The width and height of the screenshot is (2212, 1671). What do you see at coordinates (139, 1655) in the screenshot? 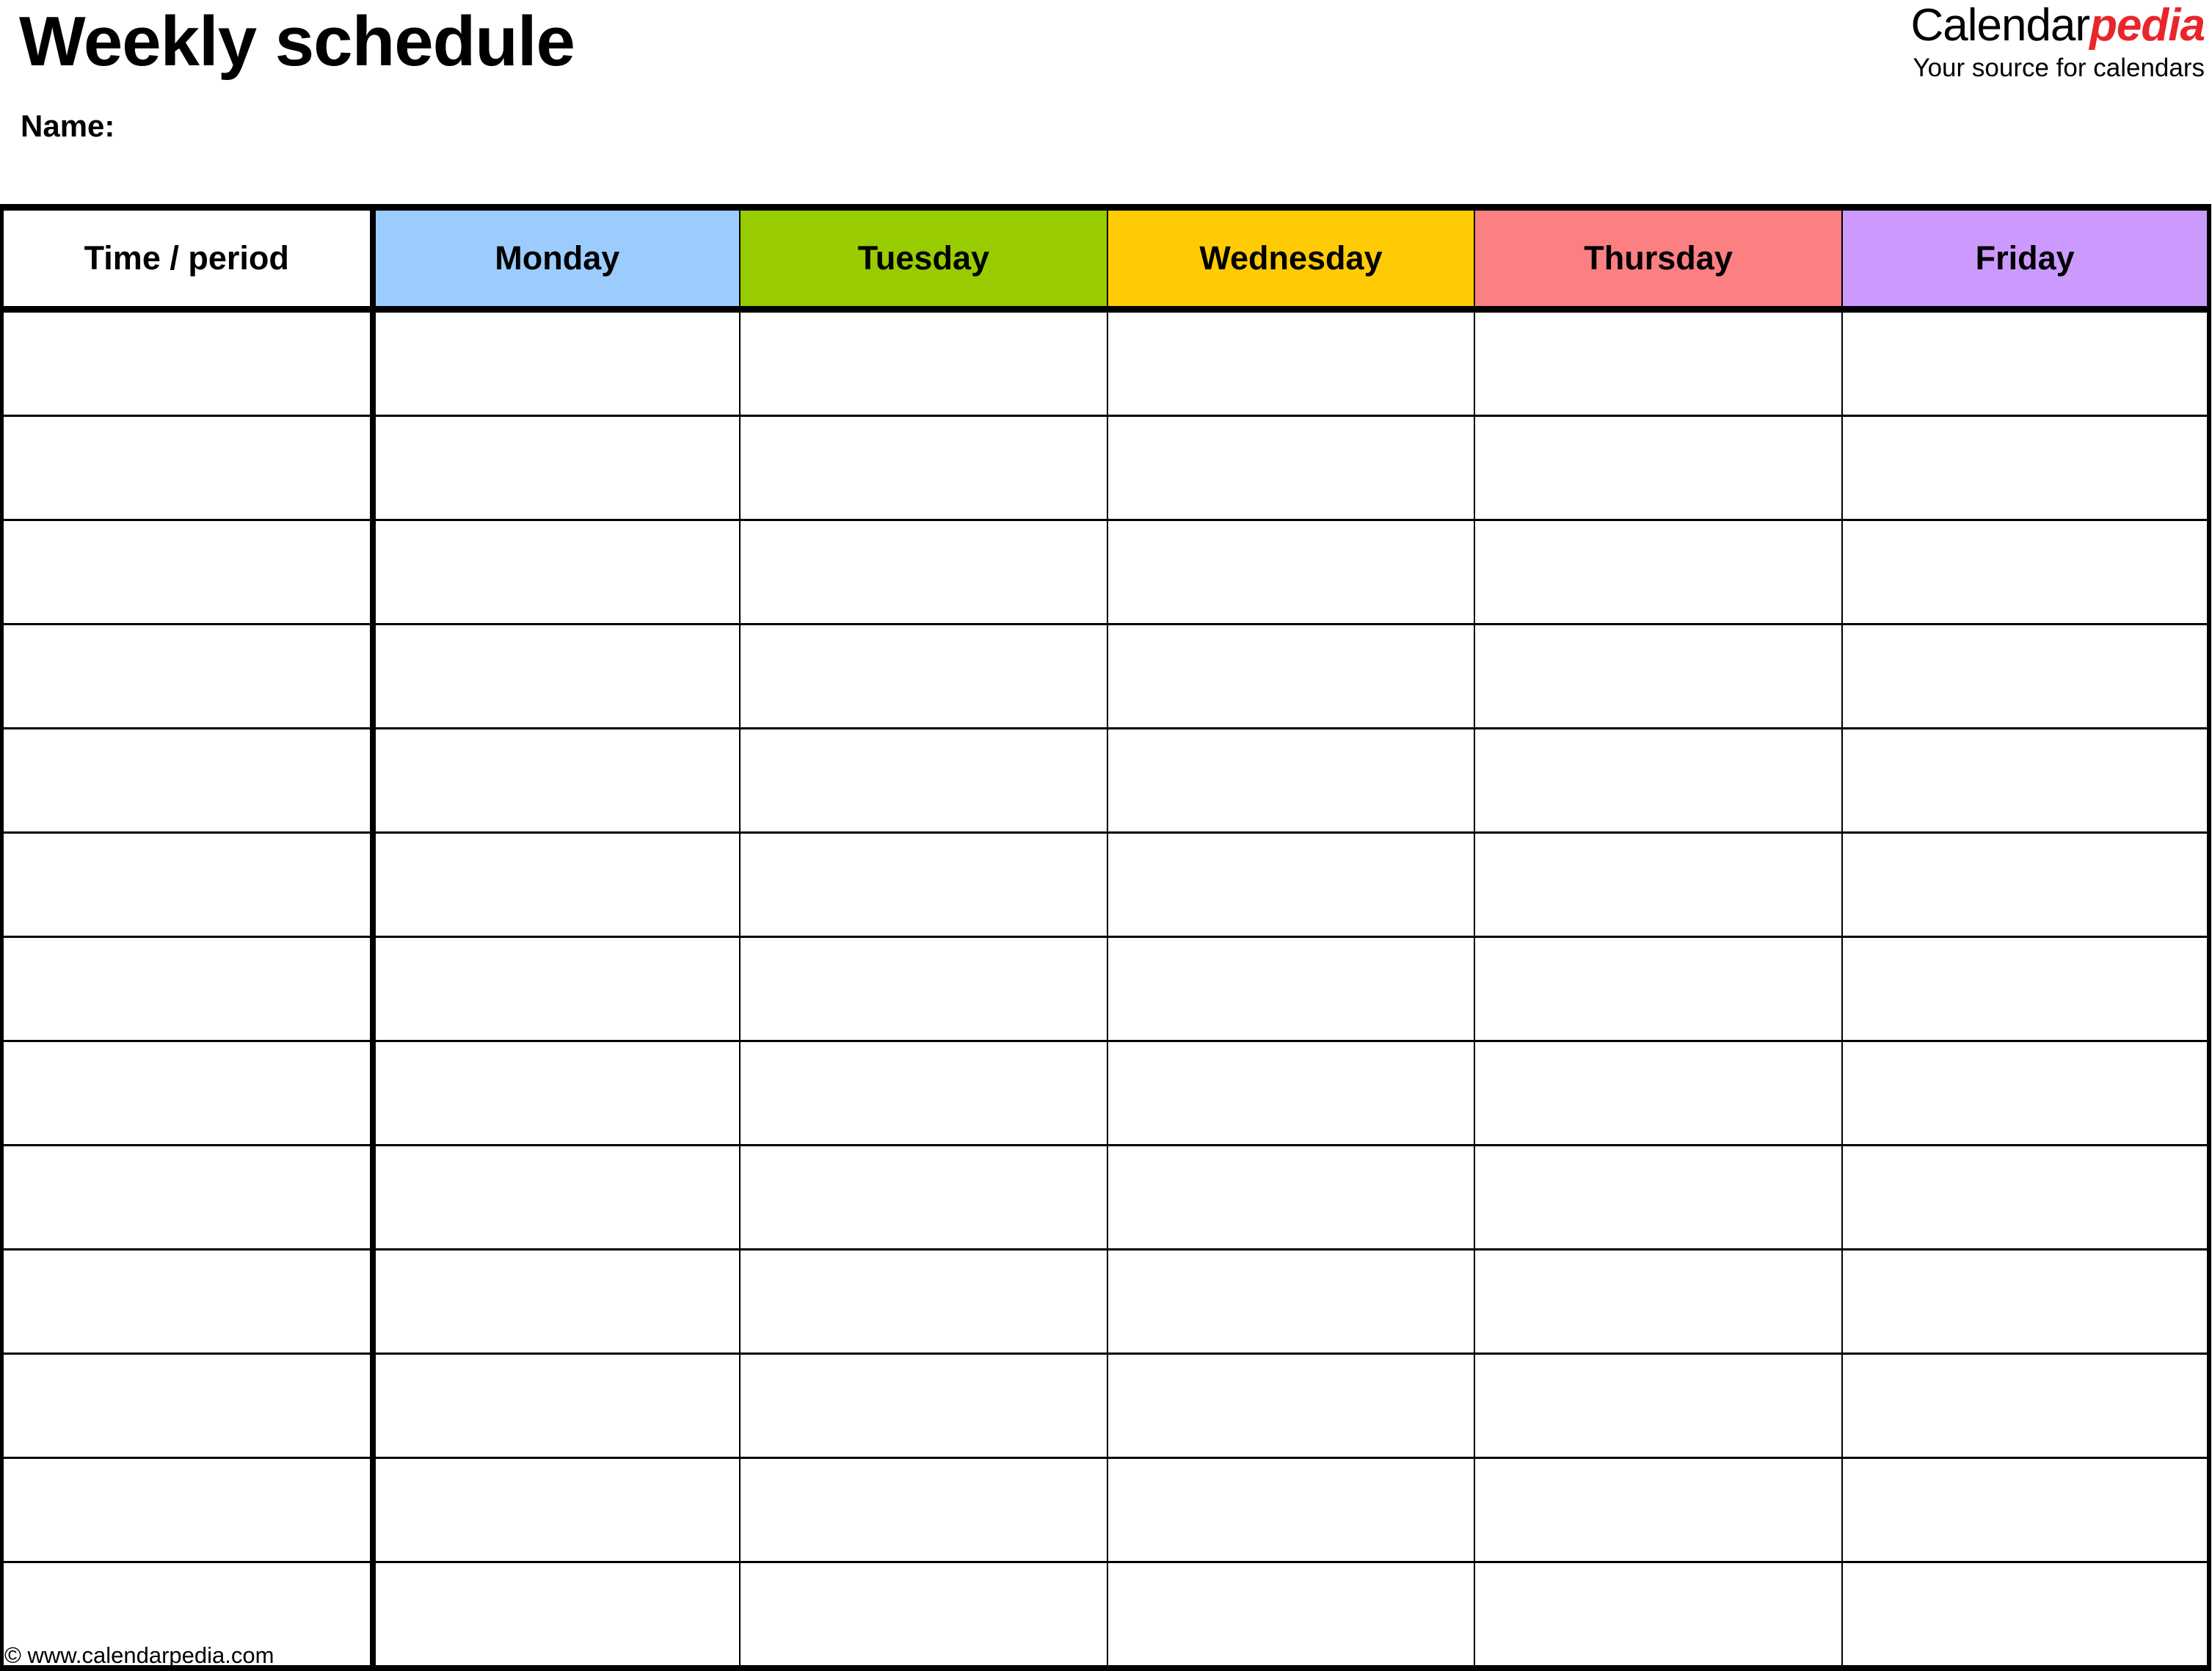
I see `footer-copyright: © www.calendarpedia.com` at bounding box center [139, 1655].